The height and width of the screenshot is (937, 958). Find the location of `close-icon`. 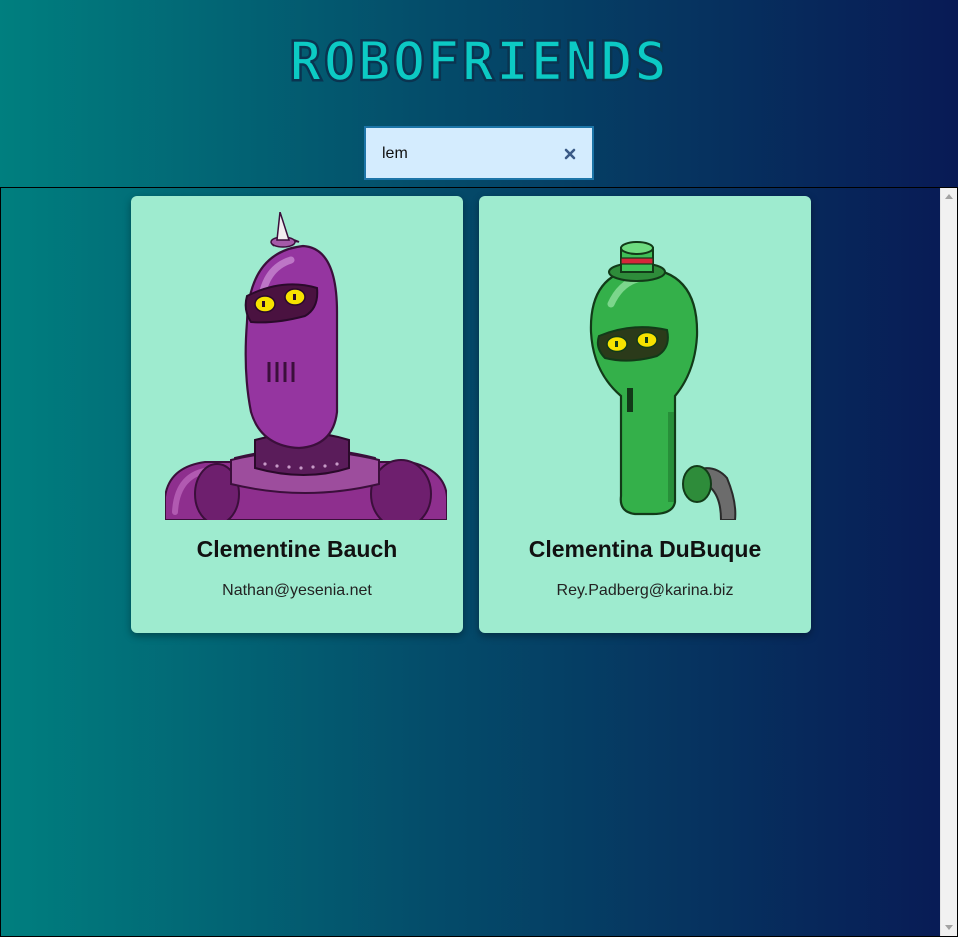

close-icon is located at coordinates (570, 154).